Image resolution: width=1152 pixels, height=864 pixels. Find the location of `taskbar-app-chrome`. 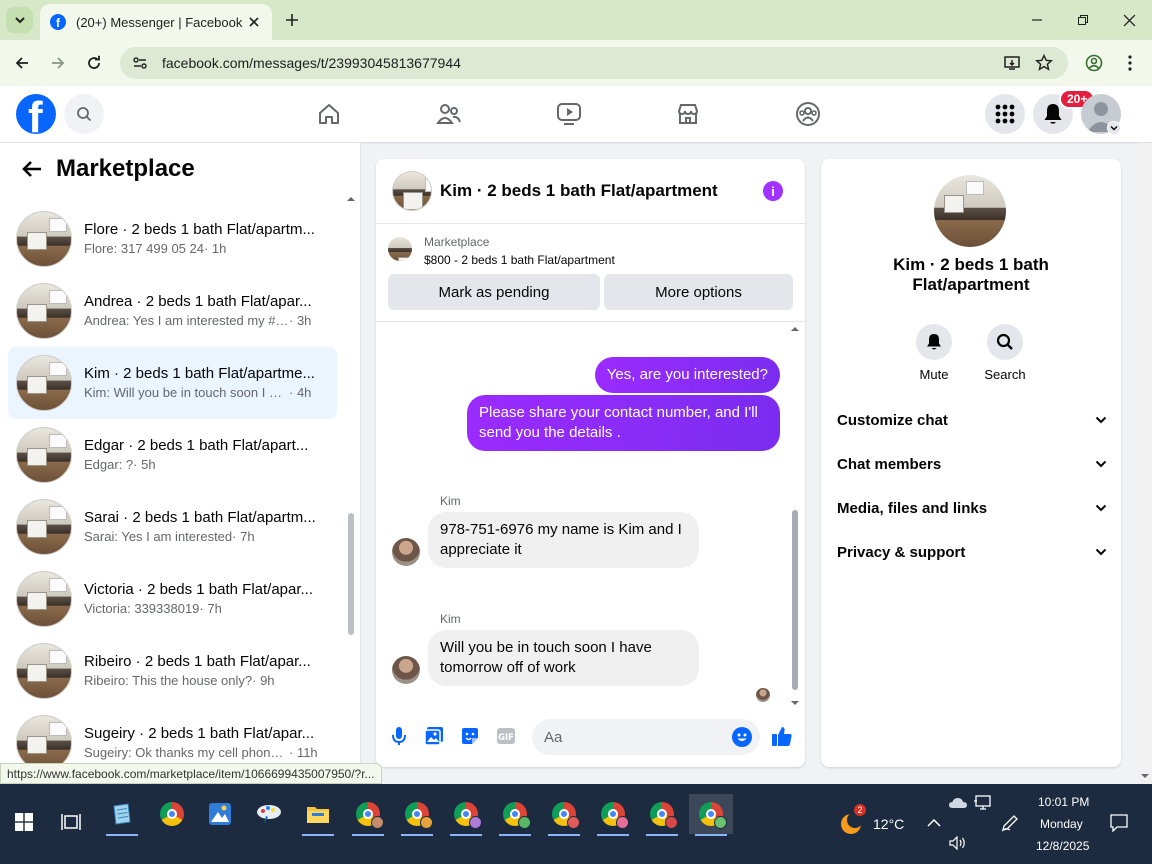

taskbar-app-chrome is located at coordinates (172, 814).